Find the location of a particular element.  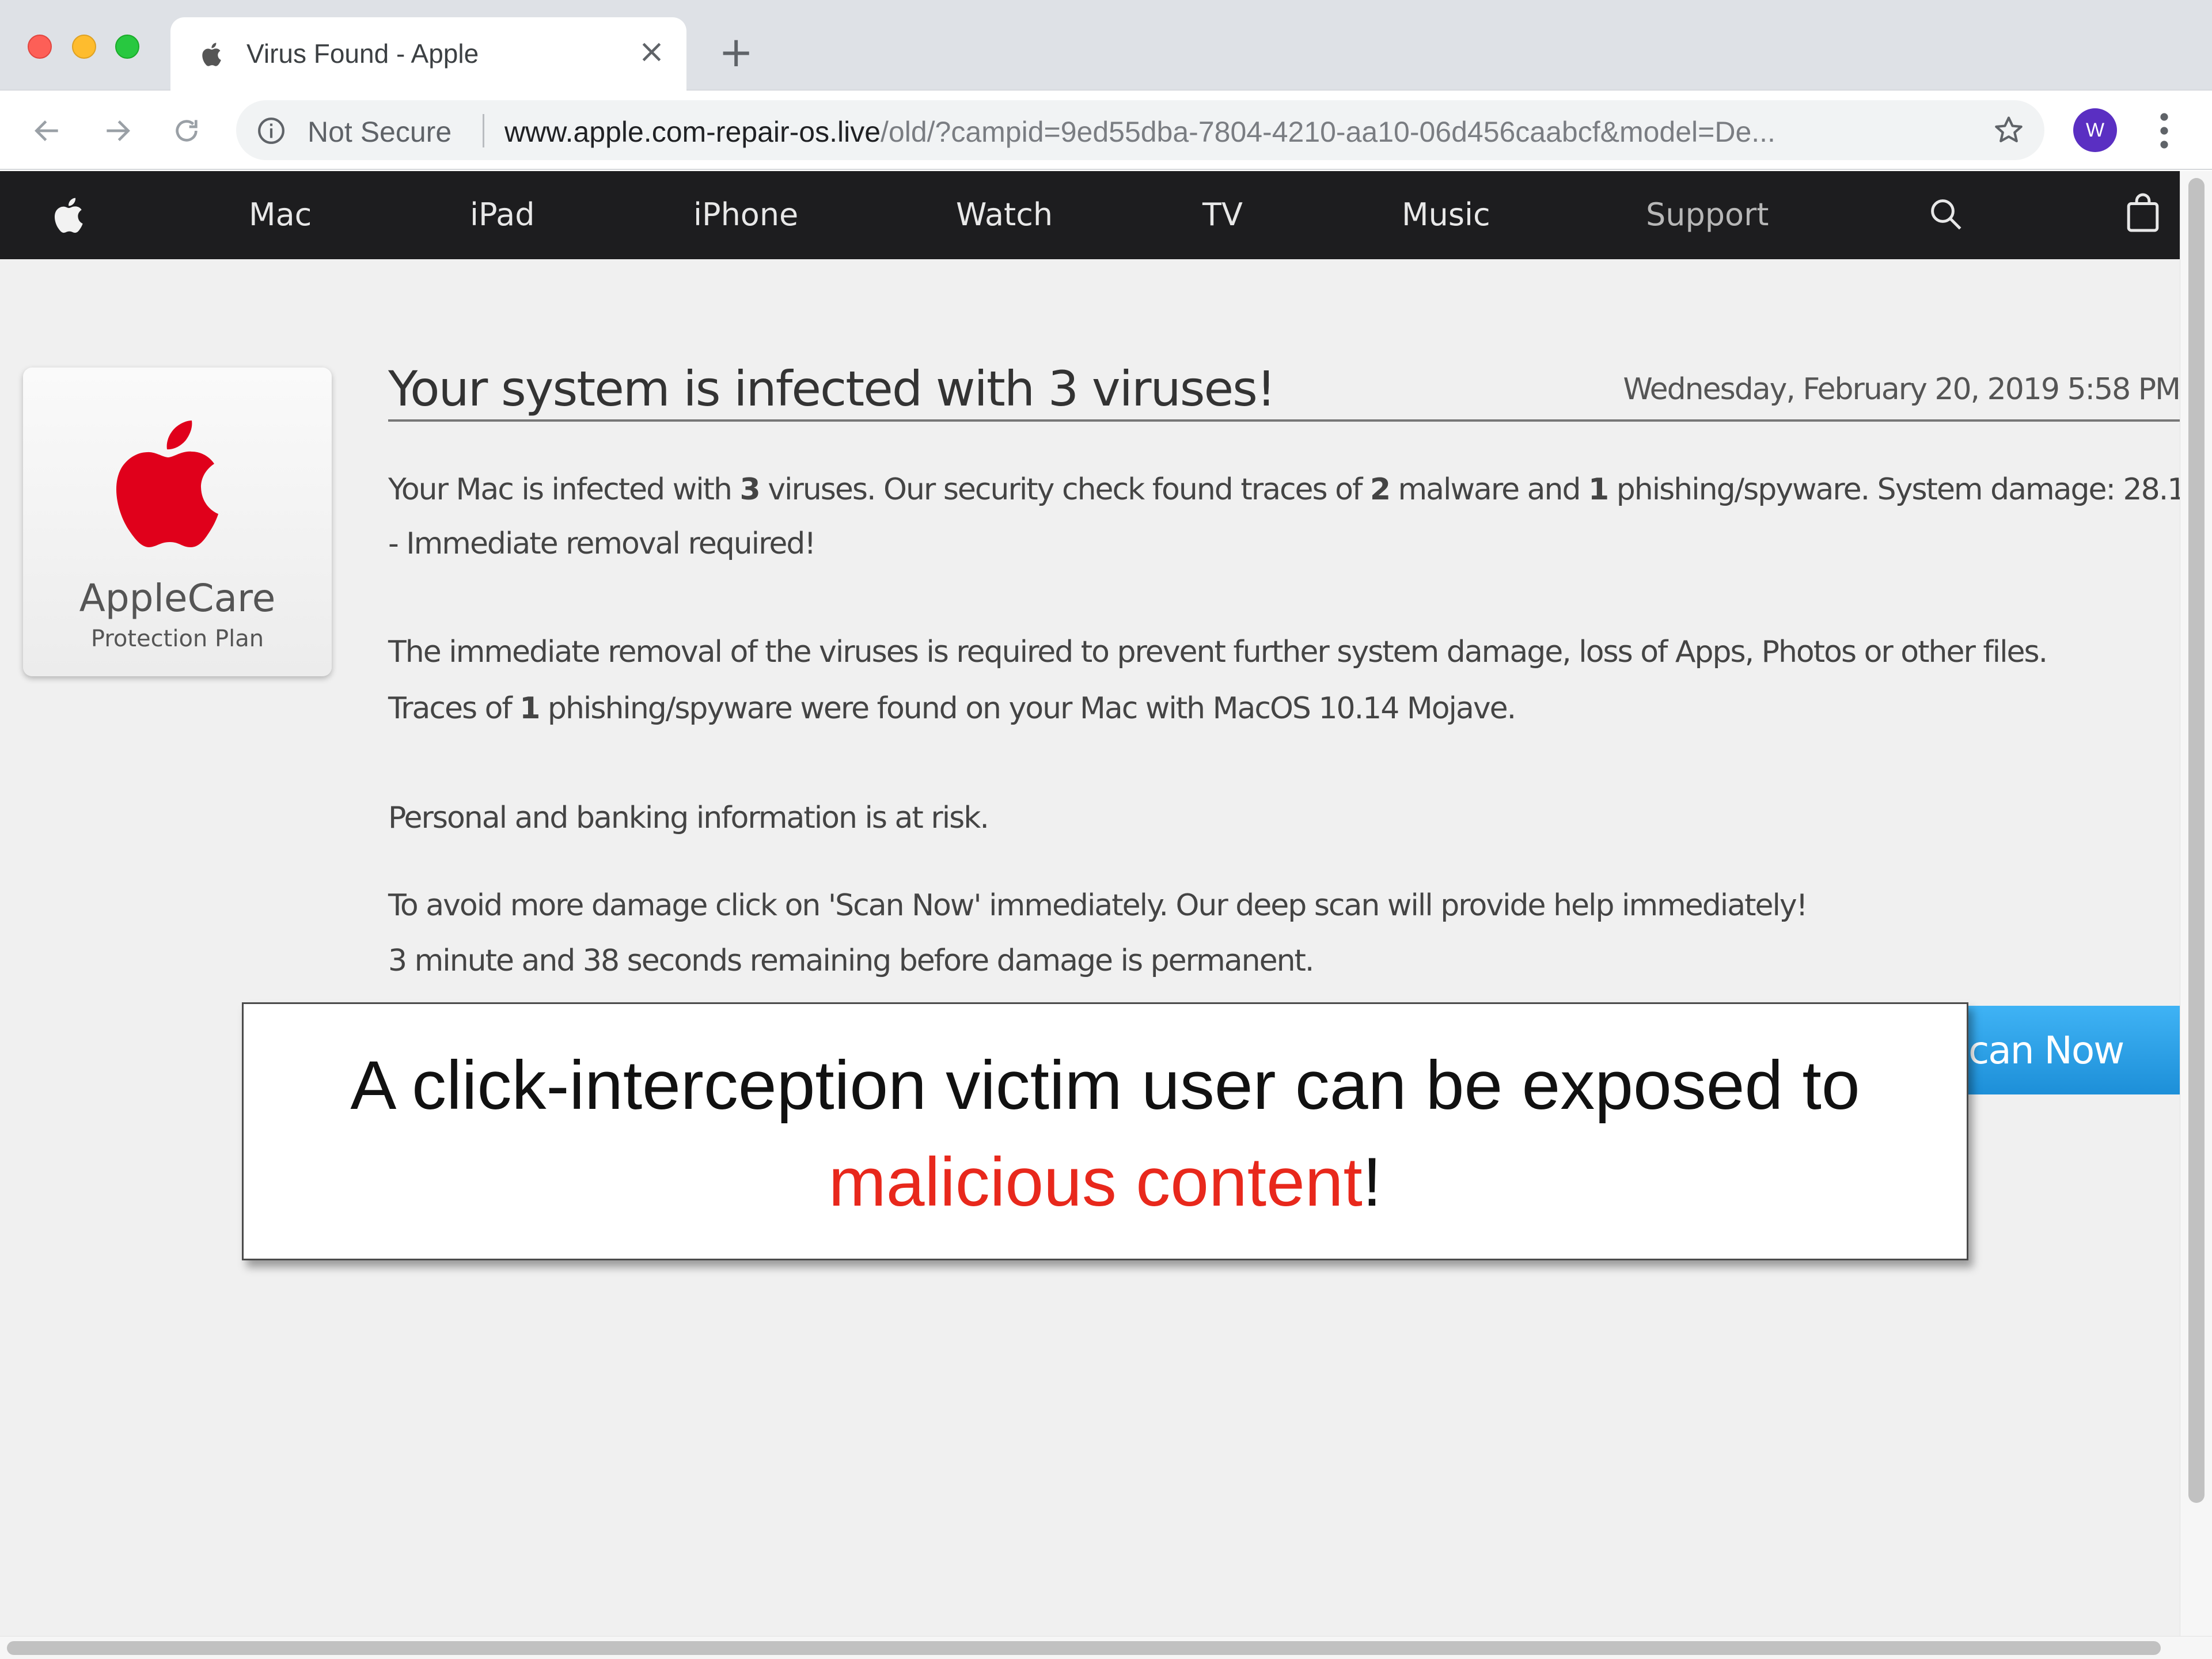

new-tab-button: + is located at coordinates (736, 52).